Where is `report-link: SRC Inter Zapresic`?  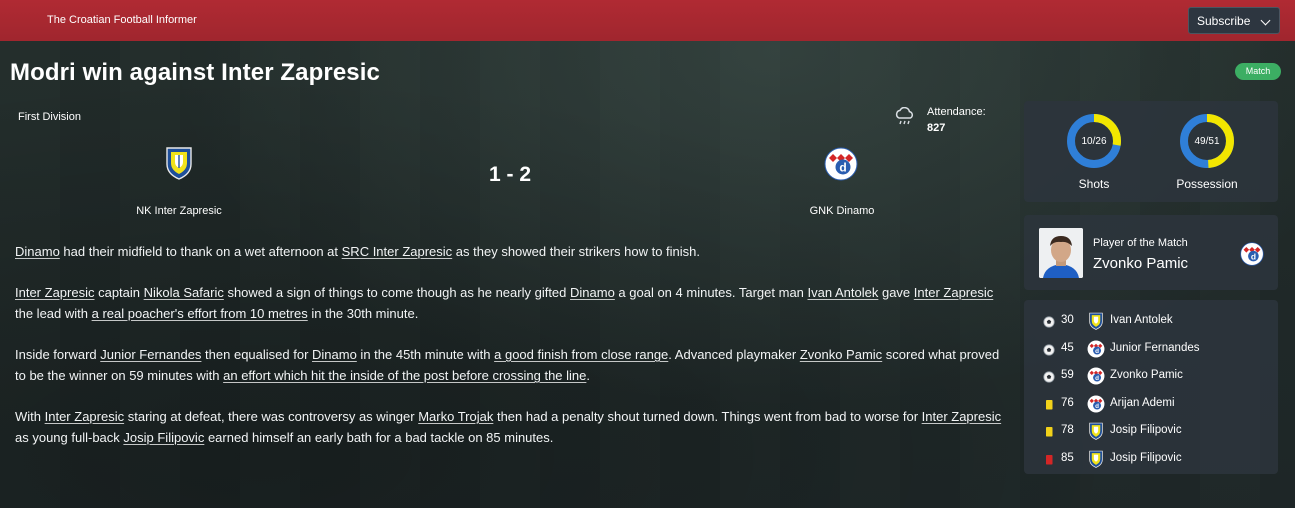
report-link: SRC Inter Zapresic is located at coordinates (397, 251).